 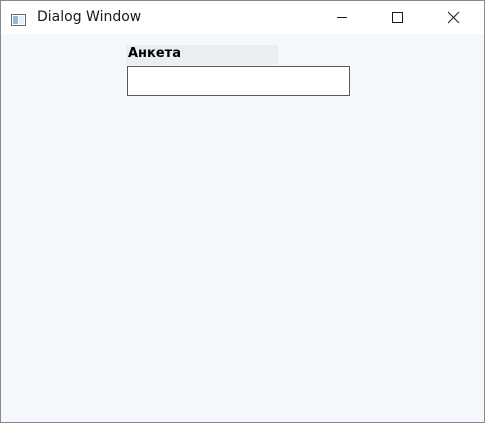 I want to click on maximize-icon, so click(x=397, y=17).